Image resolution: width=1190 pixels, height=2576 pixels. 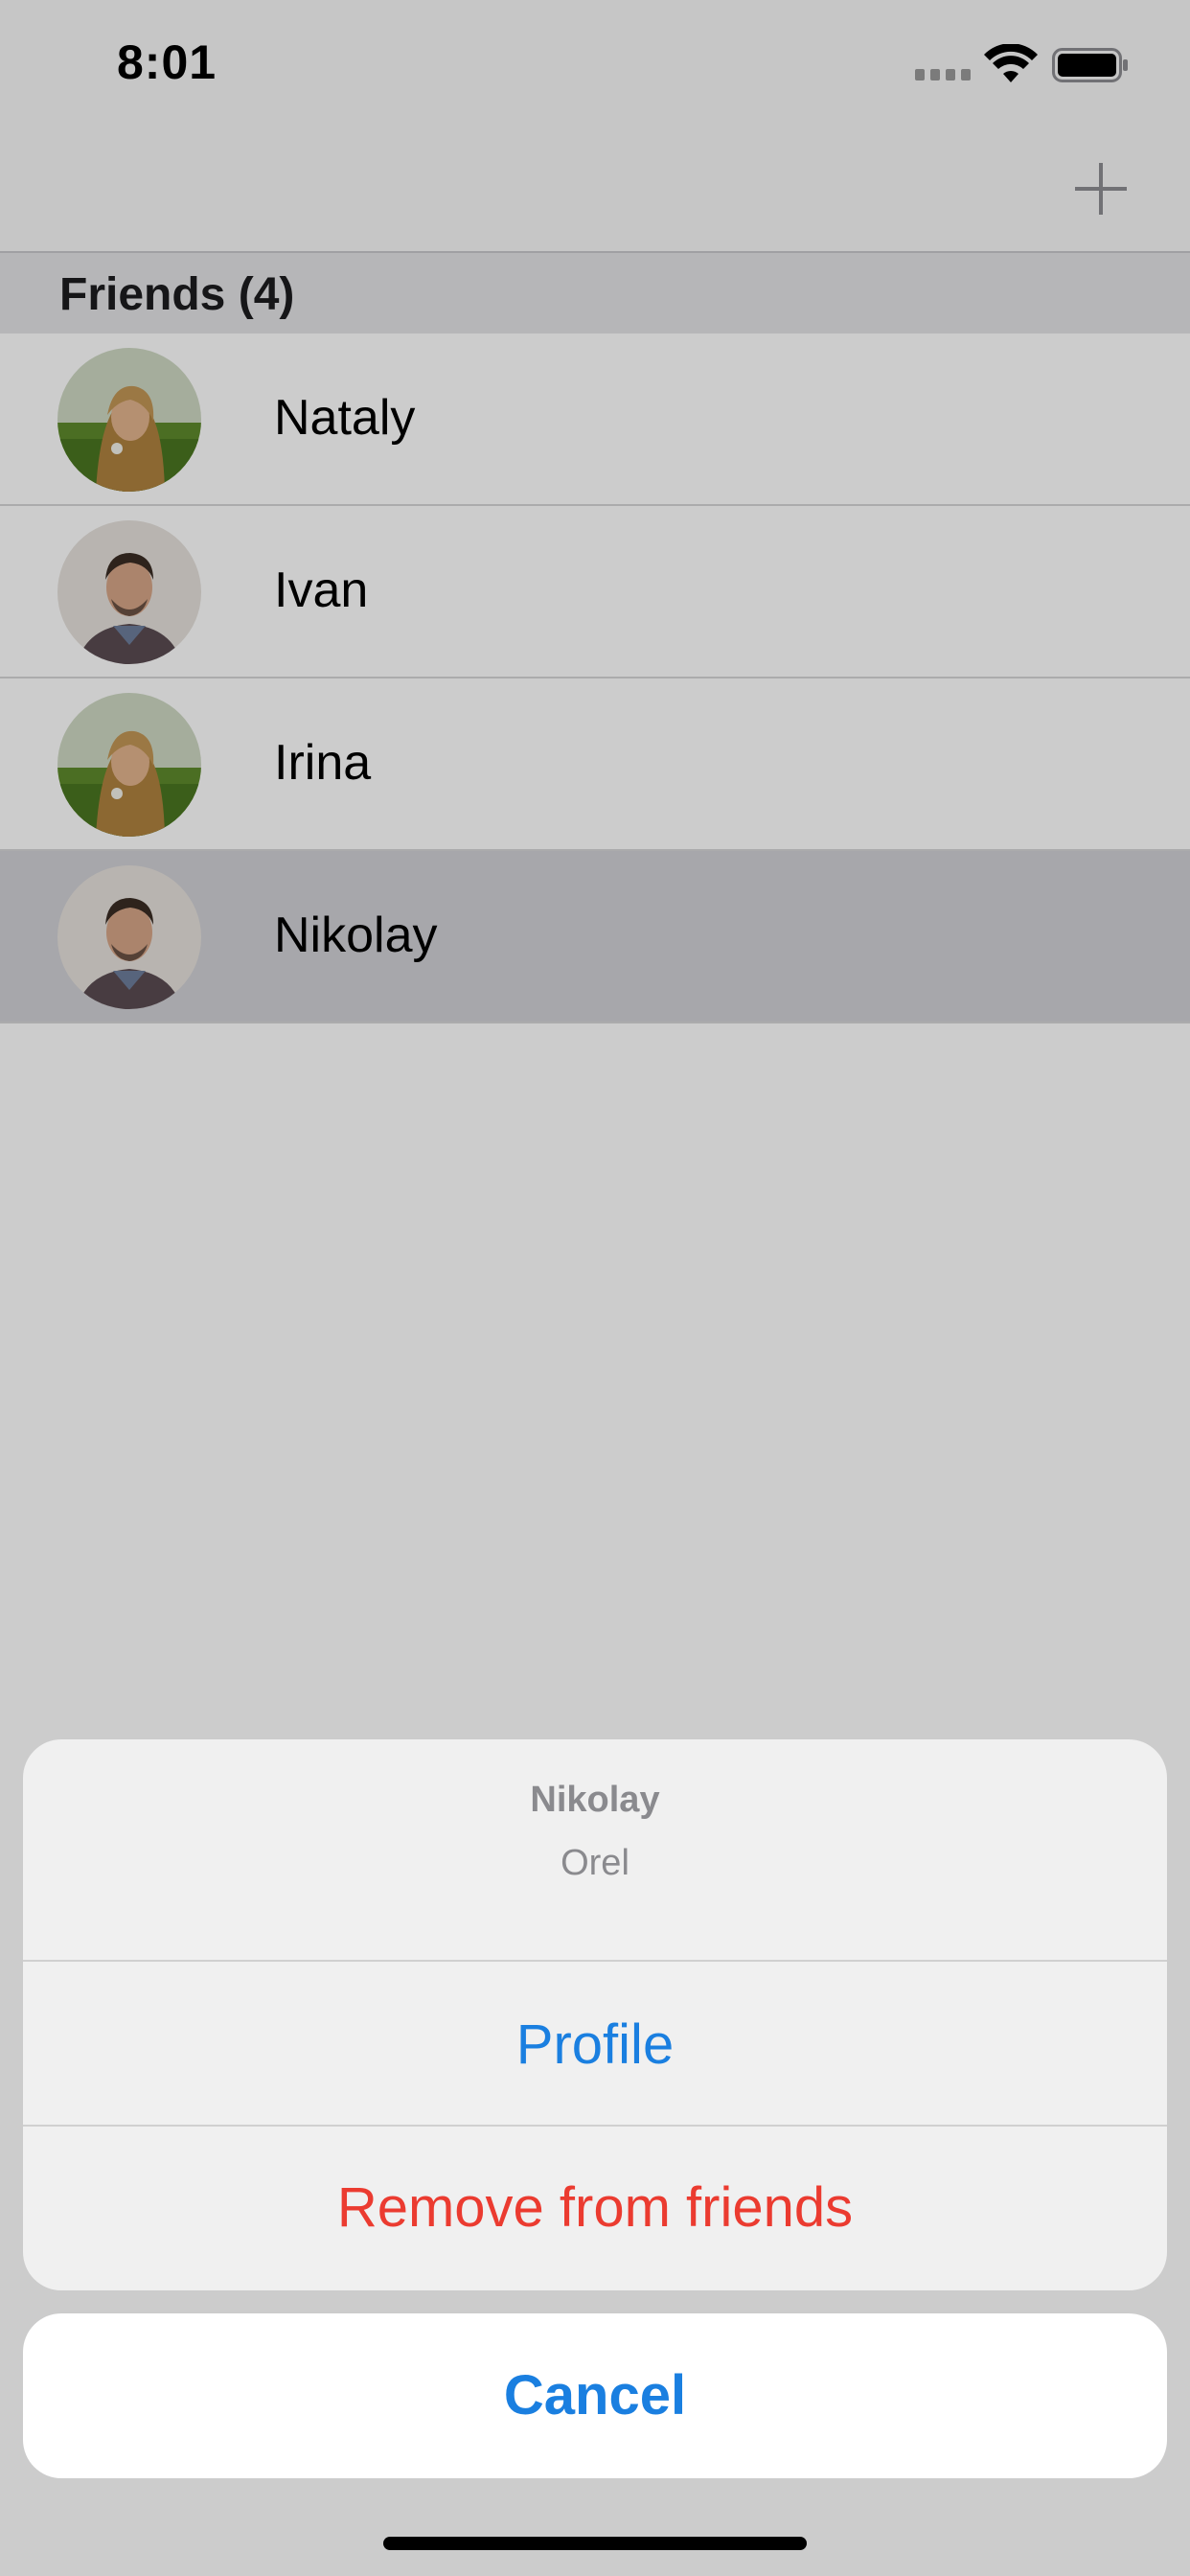 I want to click on remove-from-friends-button: Remove from friends, so click(x=595, y=2208).